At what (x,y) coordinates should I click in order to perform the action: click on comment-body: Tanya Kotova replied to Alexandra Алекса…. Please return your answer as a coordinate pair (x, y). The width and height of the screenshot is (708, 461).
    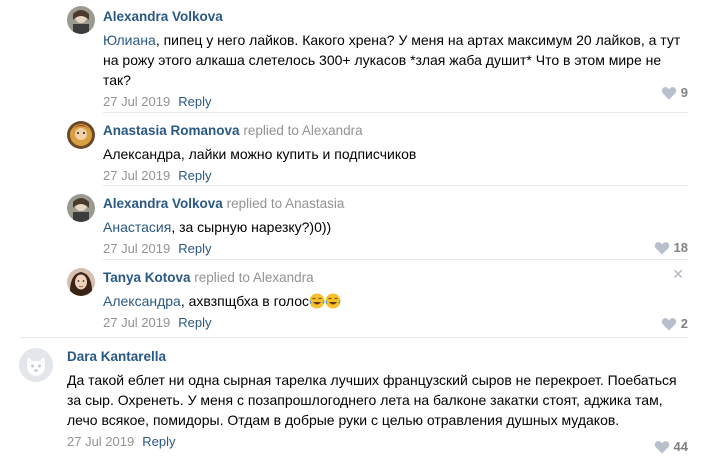
    Looking at the image, I should click on (395, 300).